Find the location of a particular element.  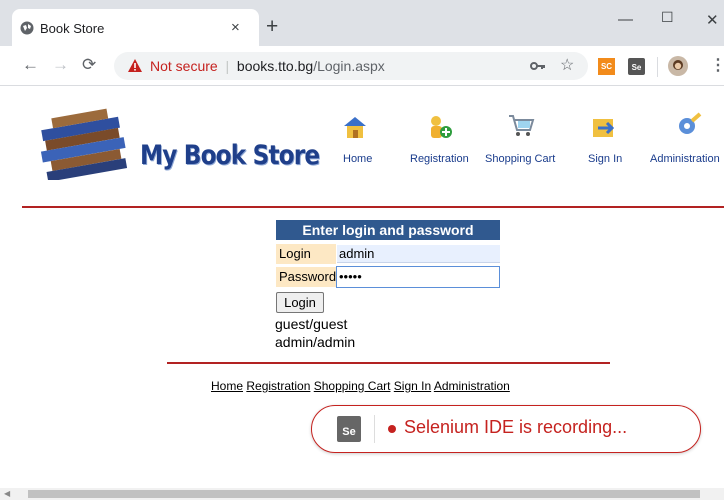

shopping-cart-icon is located at coordinates (522, 125).